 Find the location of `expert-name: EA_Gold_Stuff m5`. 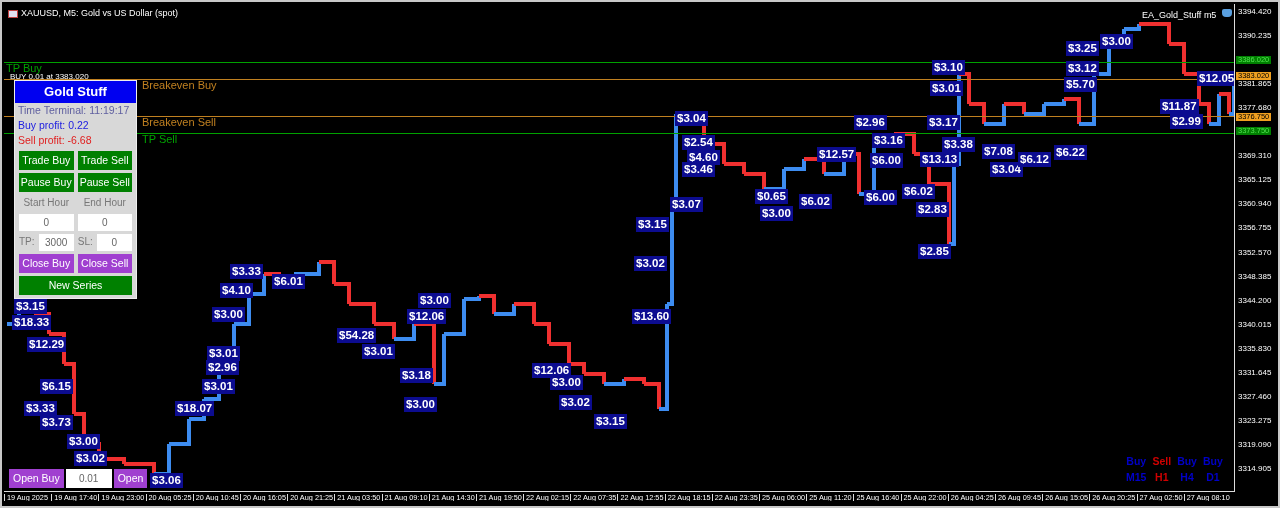

expert-name: EA_Gold_Stuff m5 is located at coordinates (1179, 15).